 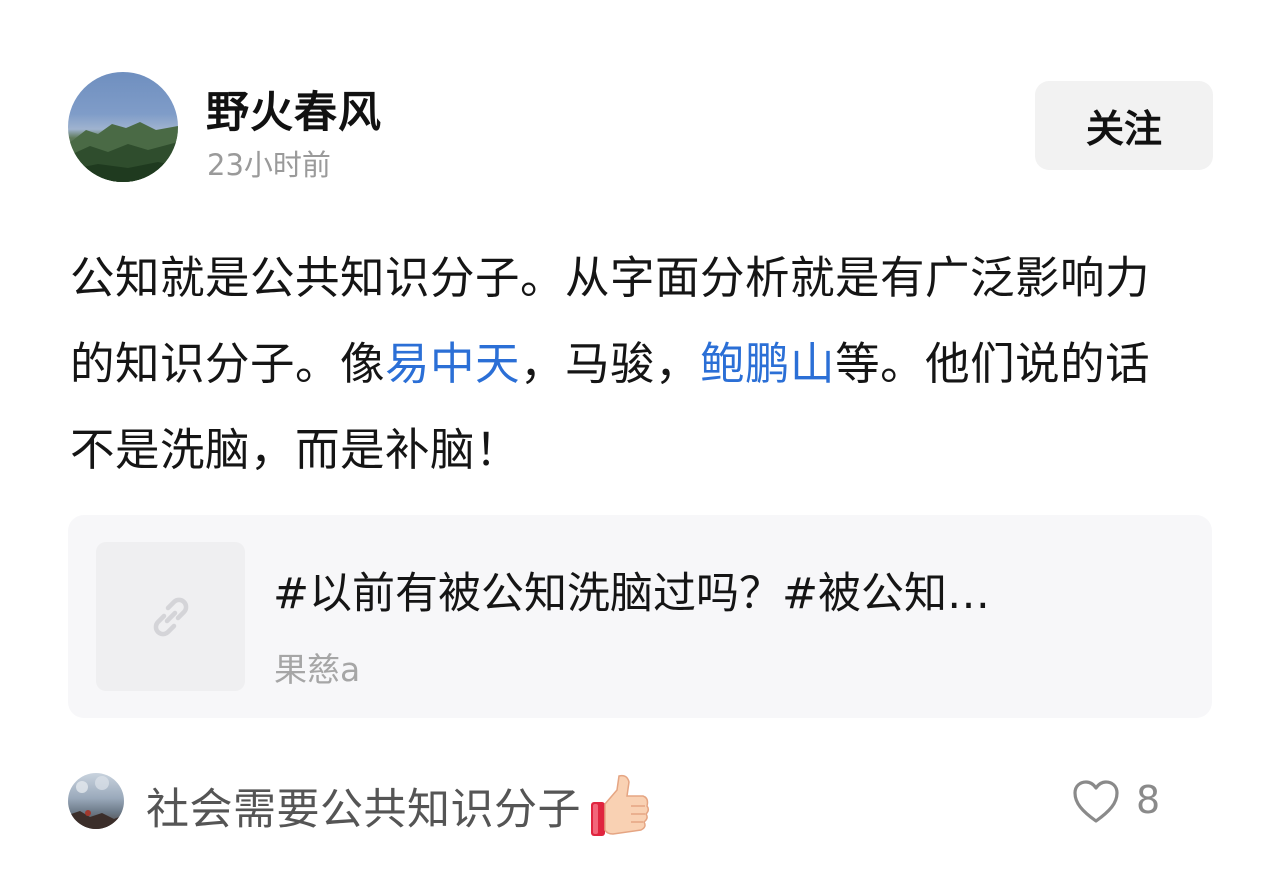 What do you see at coordinates (1124, 125) in the screenshot?
I see `follow-button: 关注` at bounding box center [1124, 125].